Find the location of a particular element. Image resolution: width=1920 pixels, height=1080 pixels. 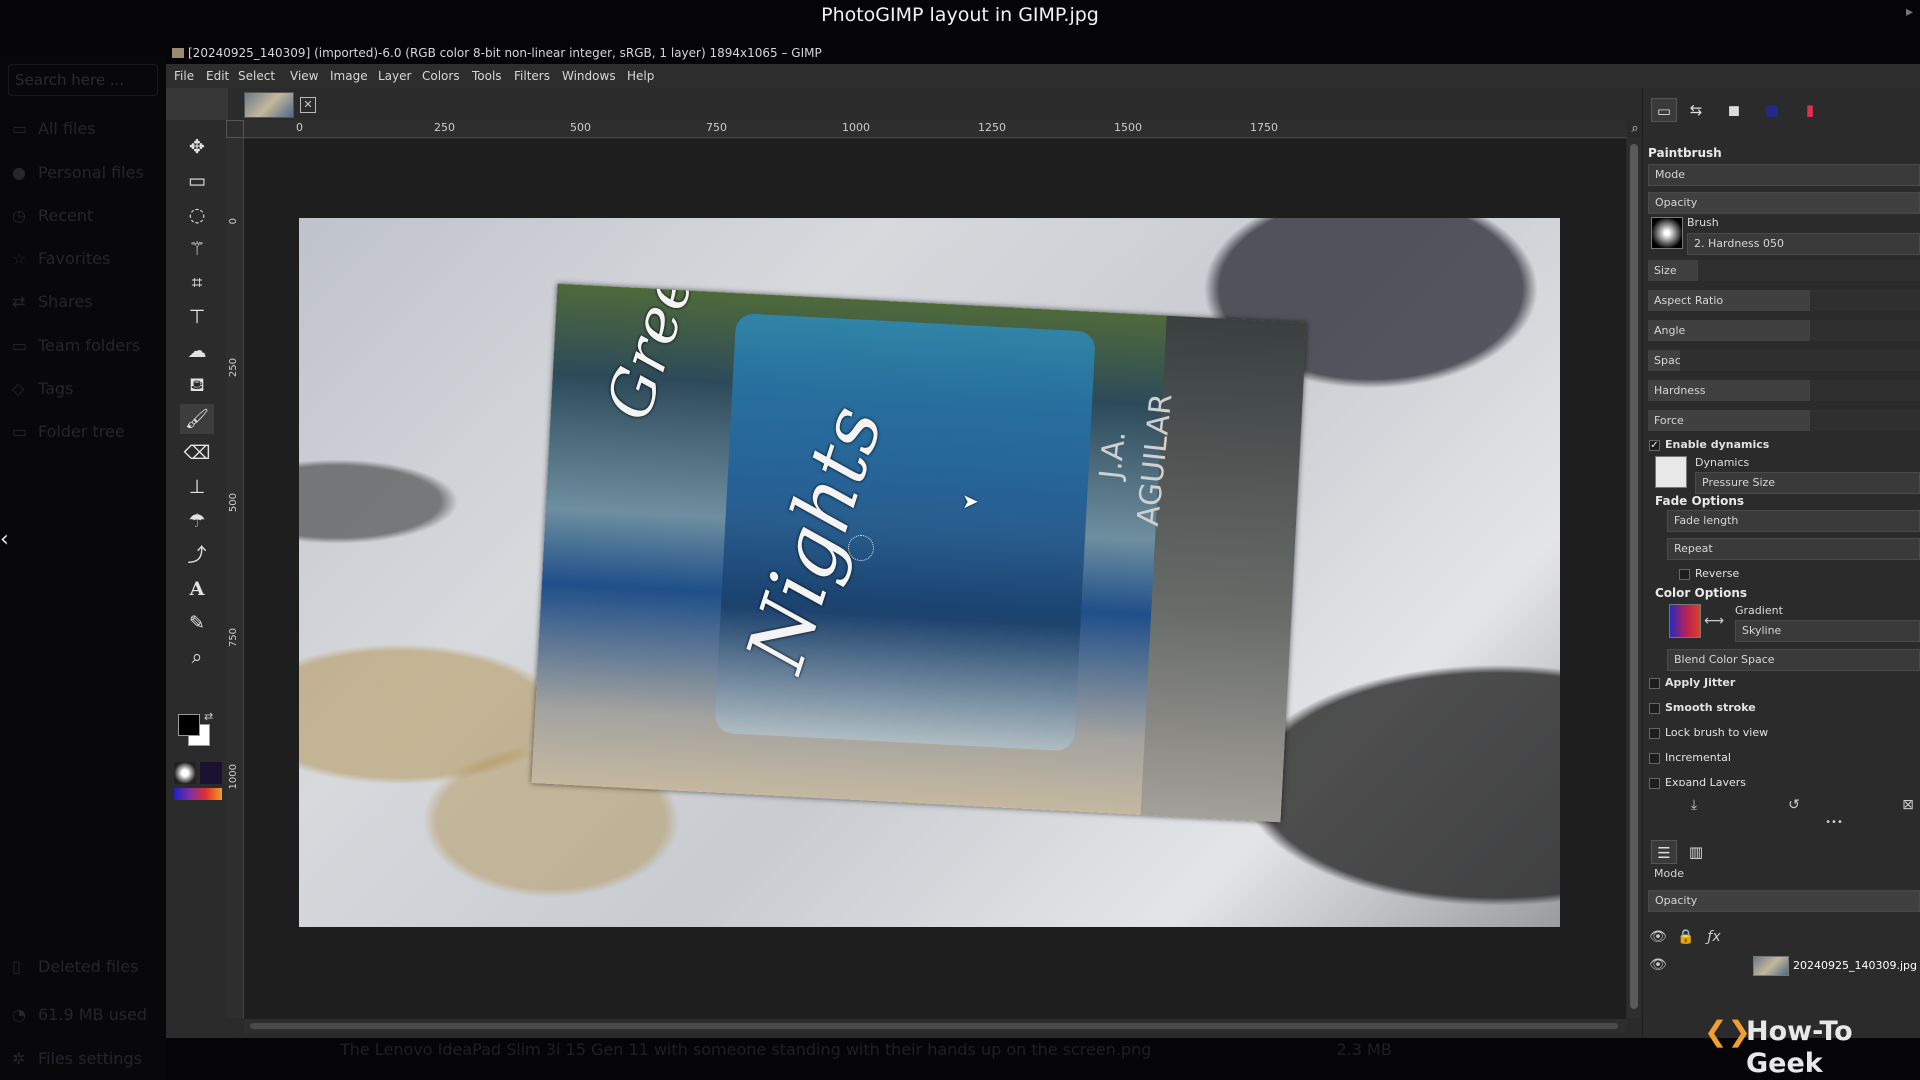

force-slider-track is located at coordinates (1865, 420).